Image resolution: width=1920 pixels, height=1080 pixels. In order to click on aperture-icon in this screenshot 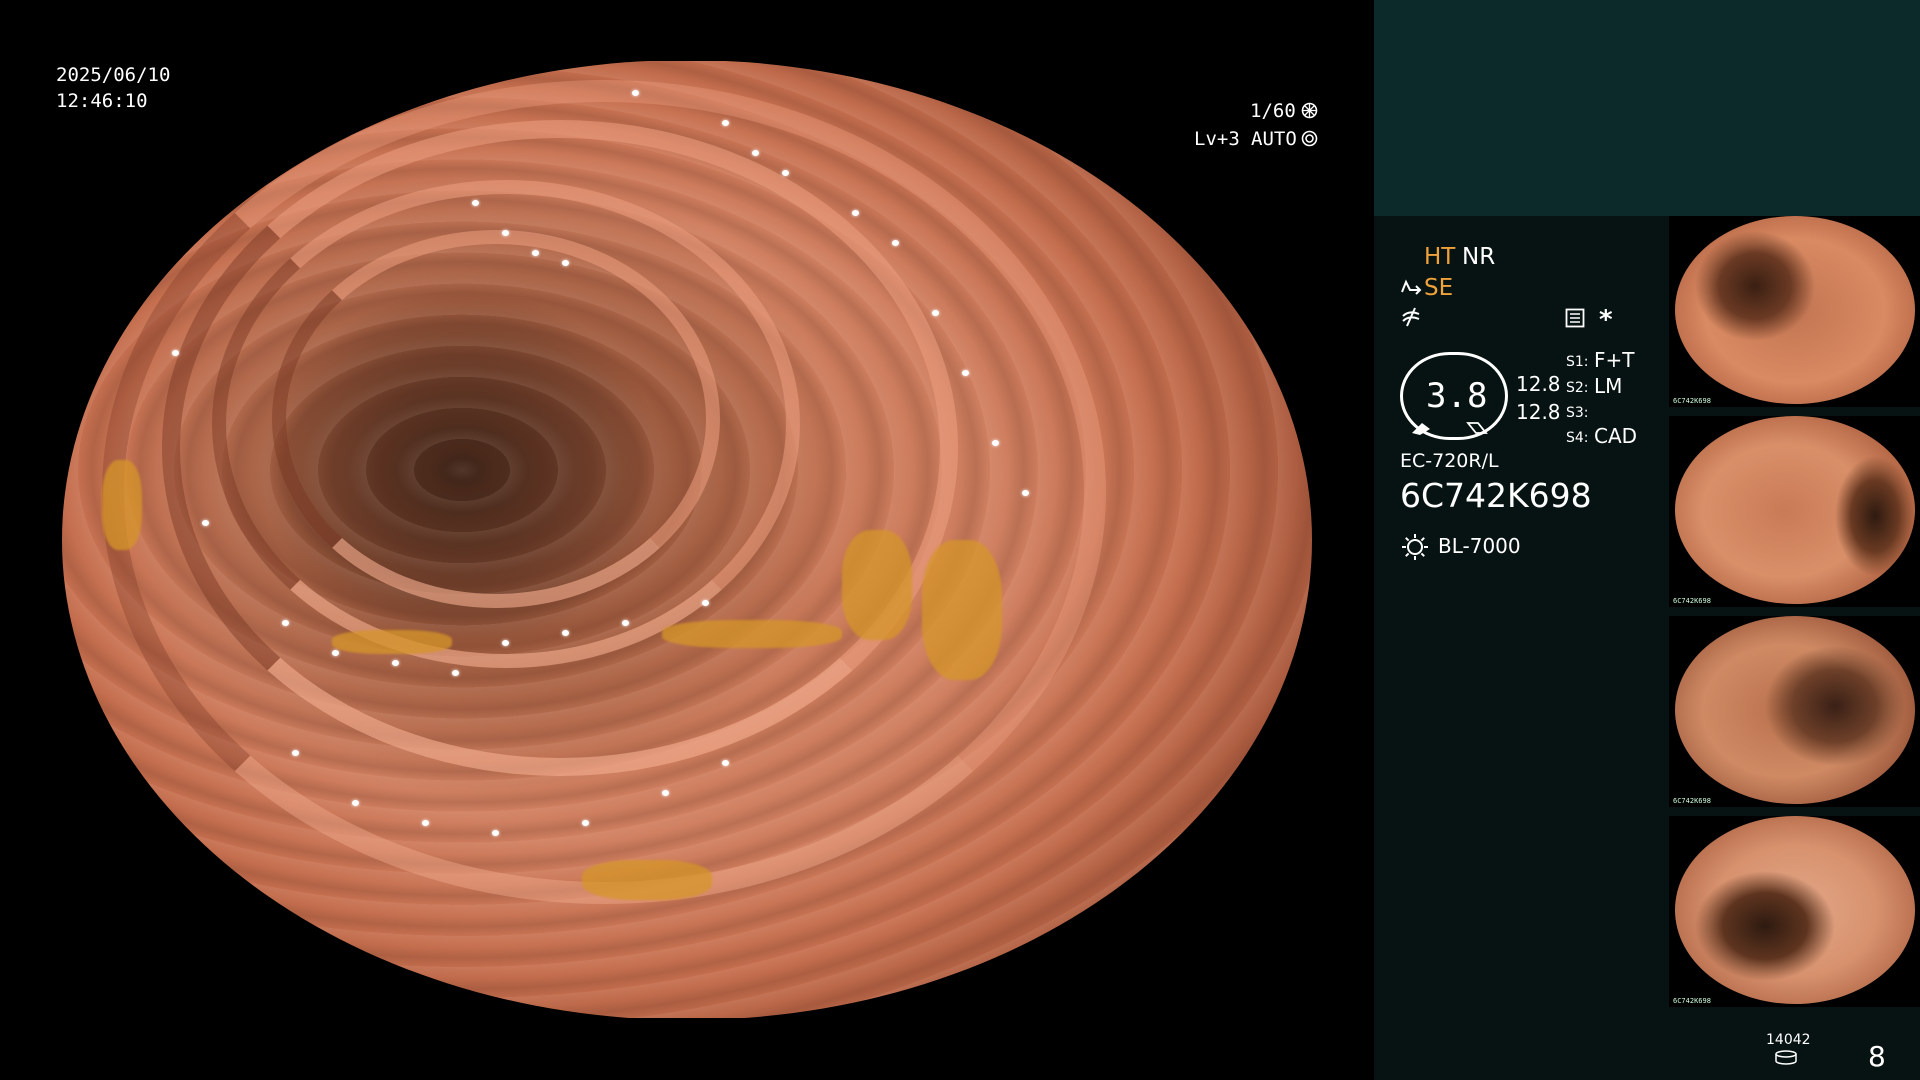, I will do `click(1309, 110)`.